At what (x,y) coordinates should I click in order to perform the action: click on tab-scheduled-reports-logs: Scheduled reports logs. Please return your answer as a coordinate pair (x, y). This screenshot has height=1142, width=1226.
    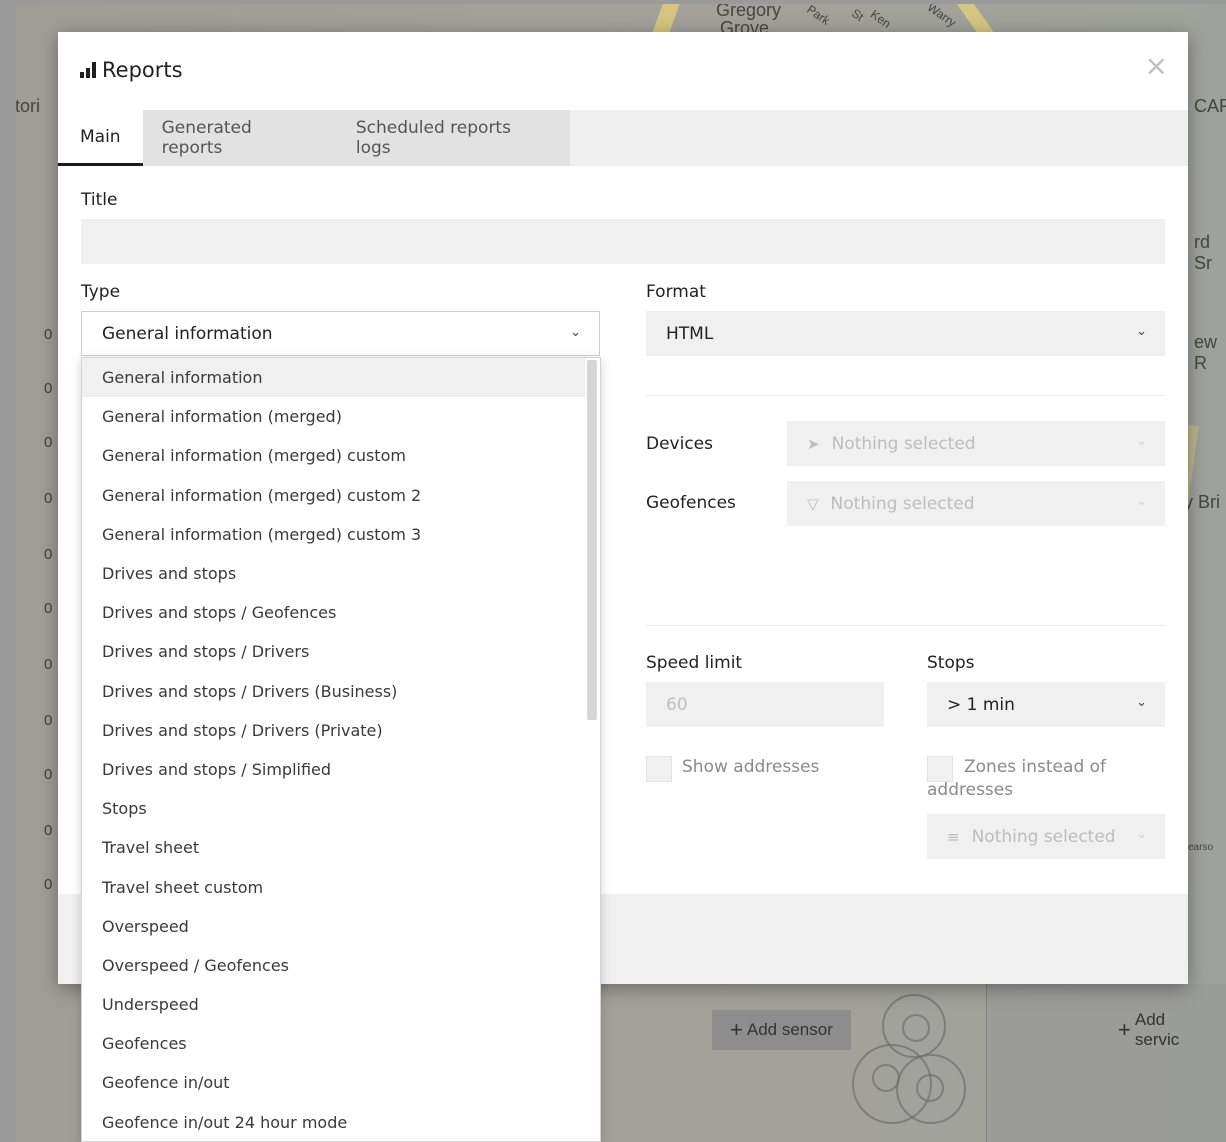
    Looking at the image, I should click on (453, 138).